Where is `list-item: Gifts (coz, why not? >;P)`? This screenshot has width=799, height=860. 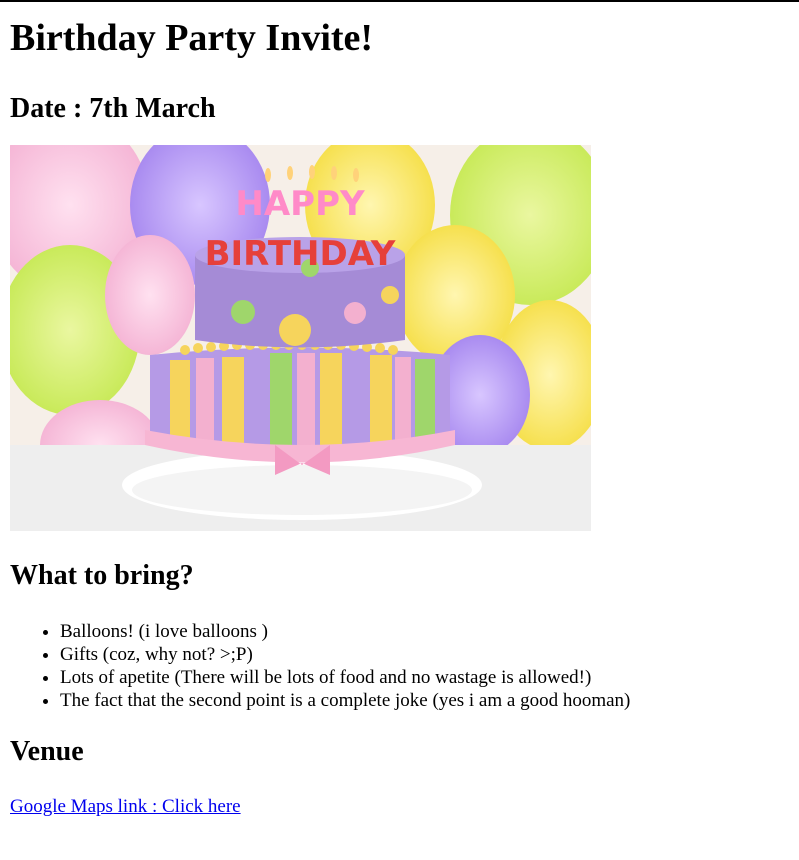 list-item: Gifts (coz, why not? >;P) is located at coordinates (345, 654).